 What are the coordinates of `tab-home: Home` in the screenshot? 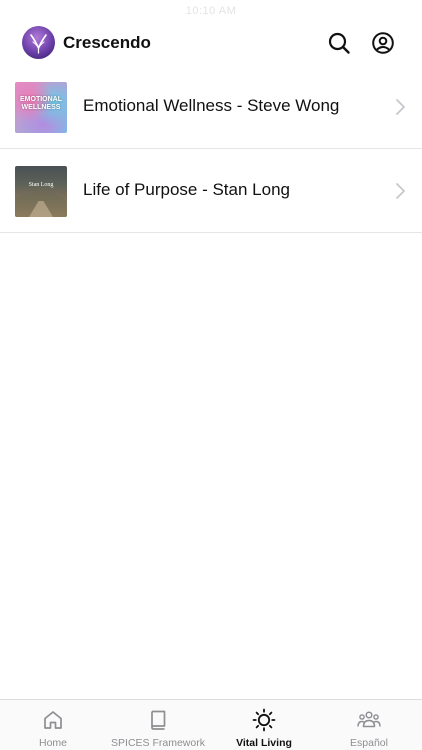 It's located at (53, 725).